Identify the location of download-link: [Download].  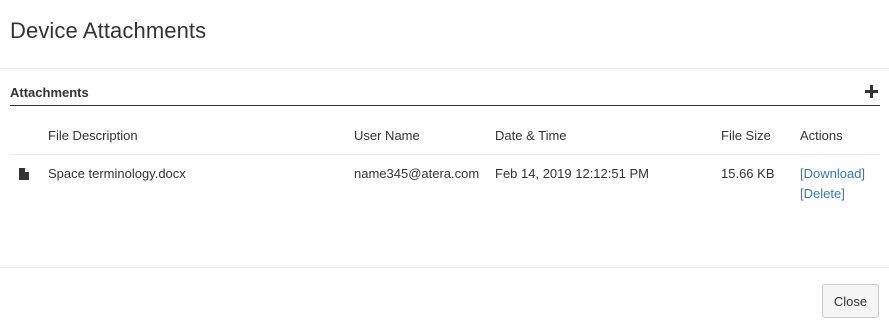
(832, 174).